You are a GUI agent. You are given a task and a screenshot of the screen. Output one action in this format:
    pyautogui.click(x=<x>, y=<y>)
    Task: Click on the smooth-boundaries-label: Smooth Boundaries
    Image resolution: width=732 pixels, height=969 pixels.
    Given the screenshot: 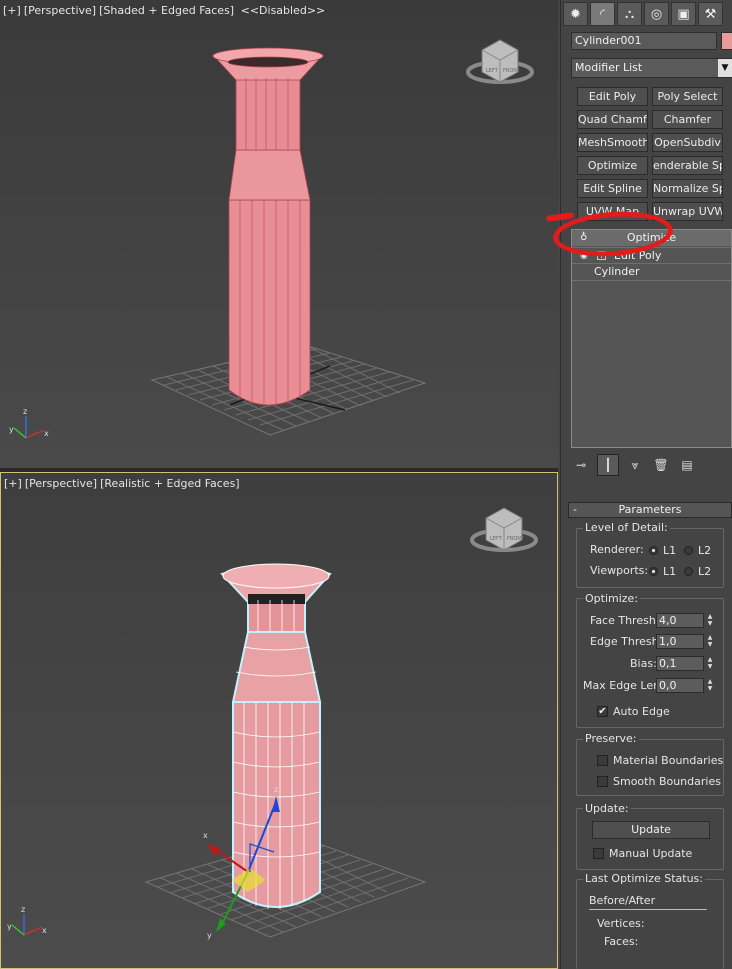 What is the action you would take?
    pyautogui.click(x=667, y=781)
    